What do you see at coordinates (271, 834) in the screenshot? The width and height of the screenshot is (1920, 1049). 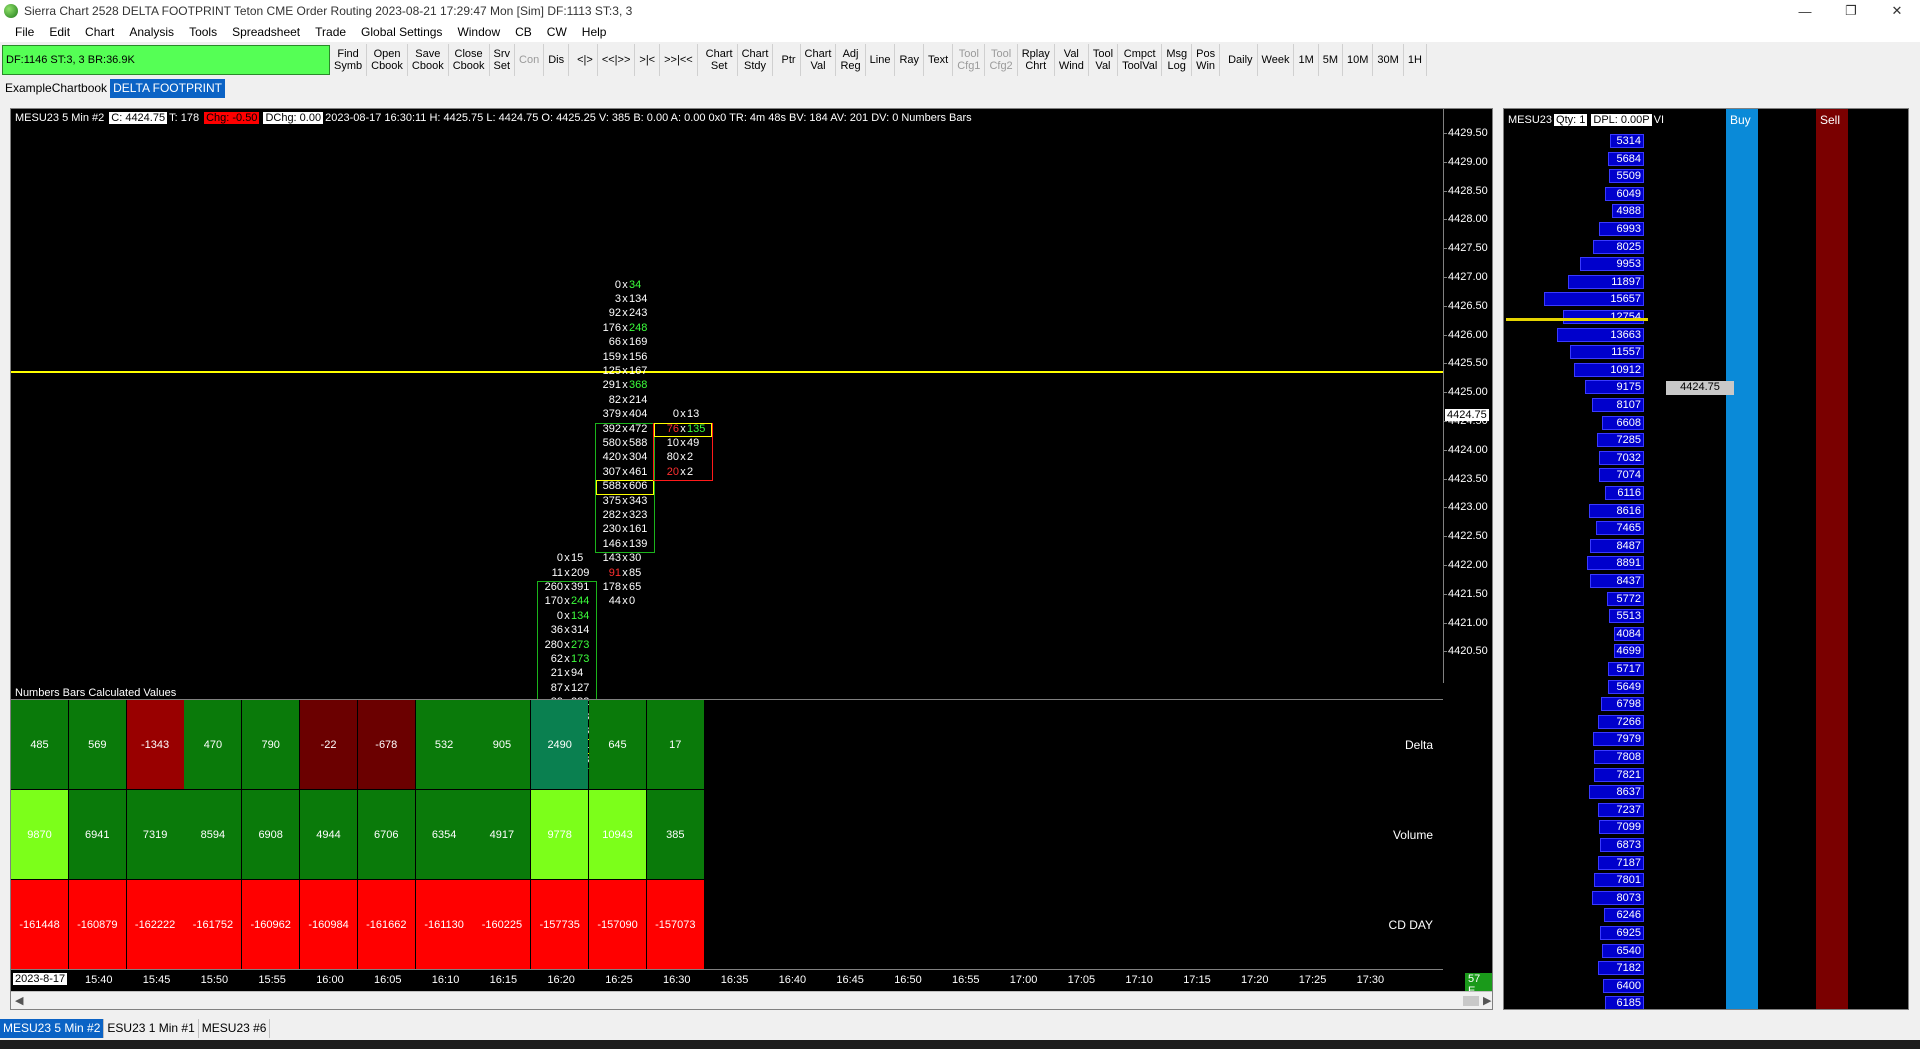 I see `study-cell-volume: 6908` at bounding box center [271, 834].